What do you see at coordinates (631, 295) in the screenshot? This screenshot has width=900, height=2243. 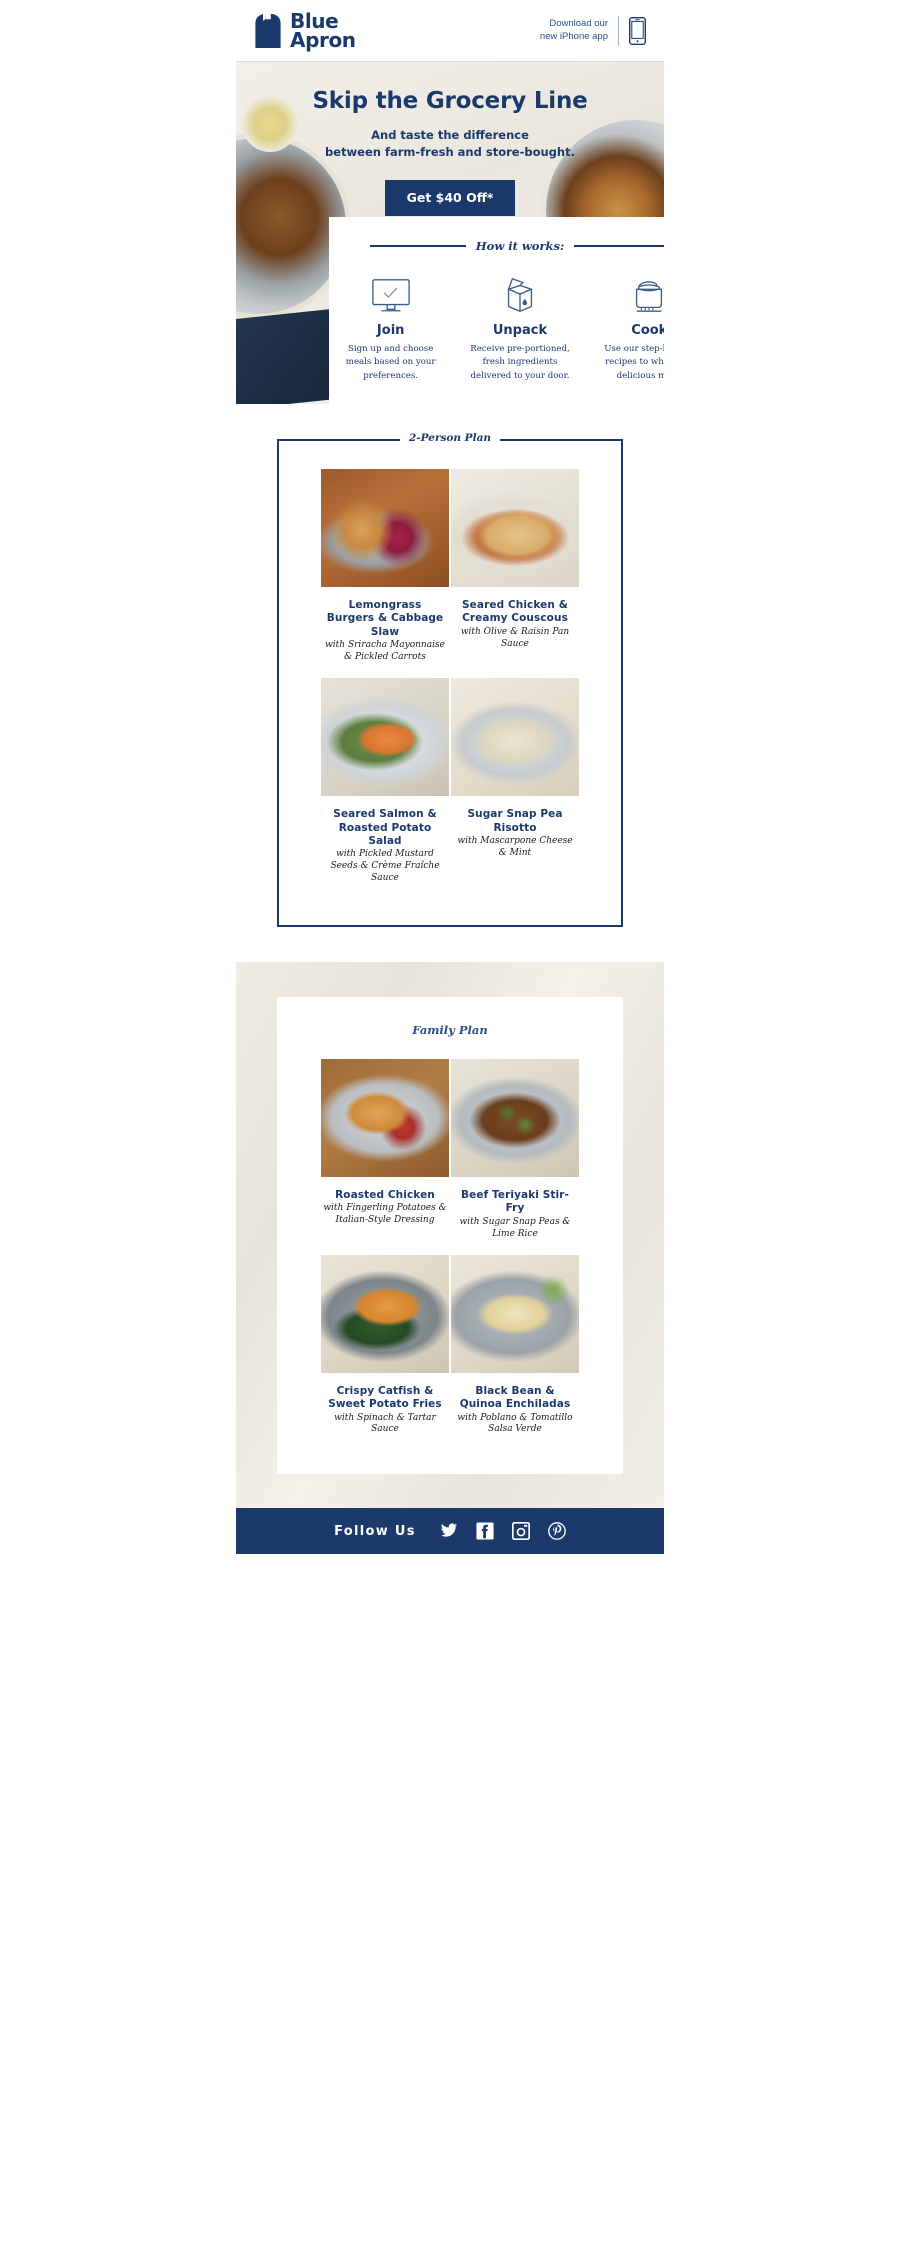 I see `cooking-pot-icon` at bounding box center [631, 295].